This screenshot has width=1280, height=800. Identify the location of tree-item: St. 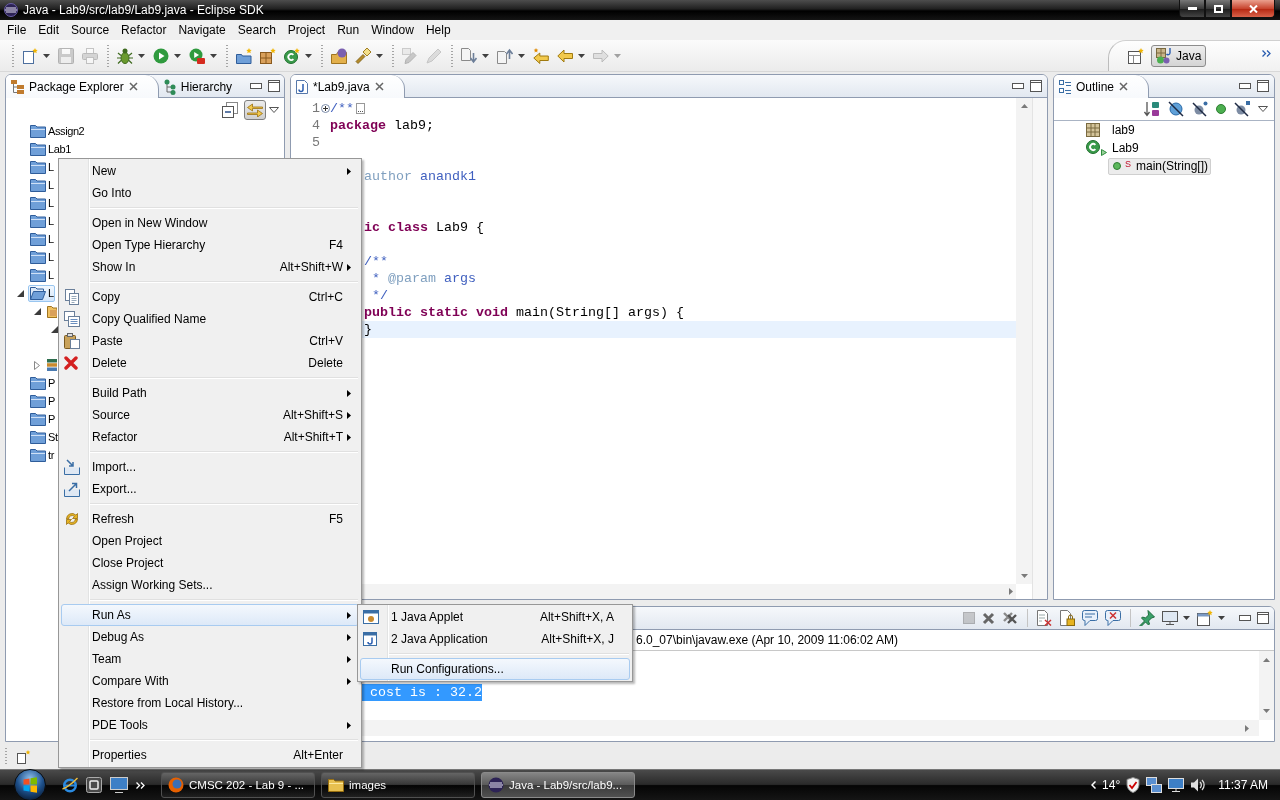
(43, 437).